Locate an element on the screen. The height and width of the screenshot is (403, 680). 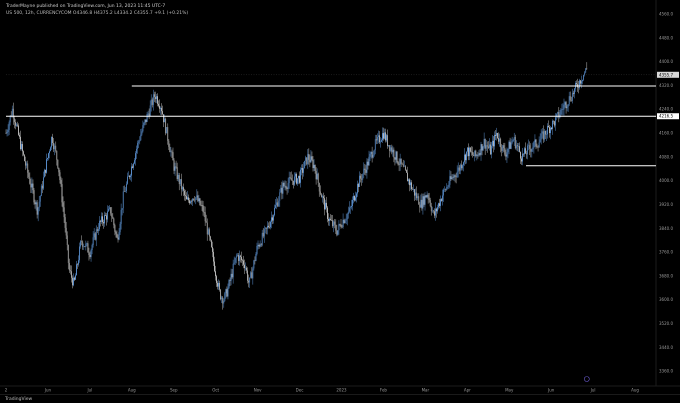
x-tick-label: Mar is located at coordinates (426, 390).